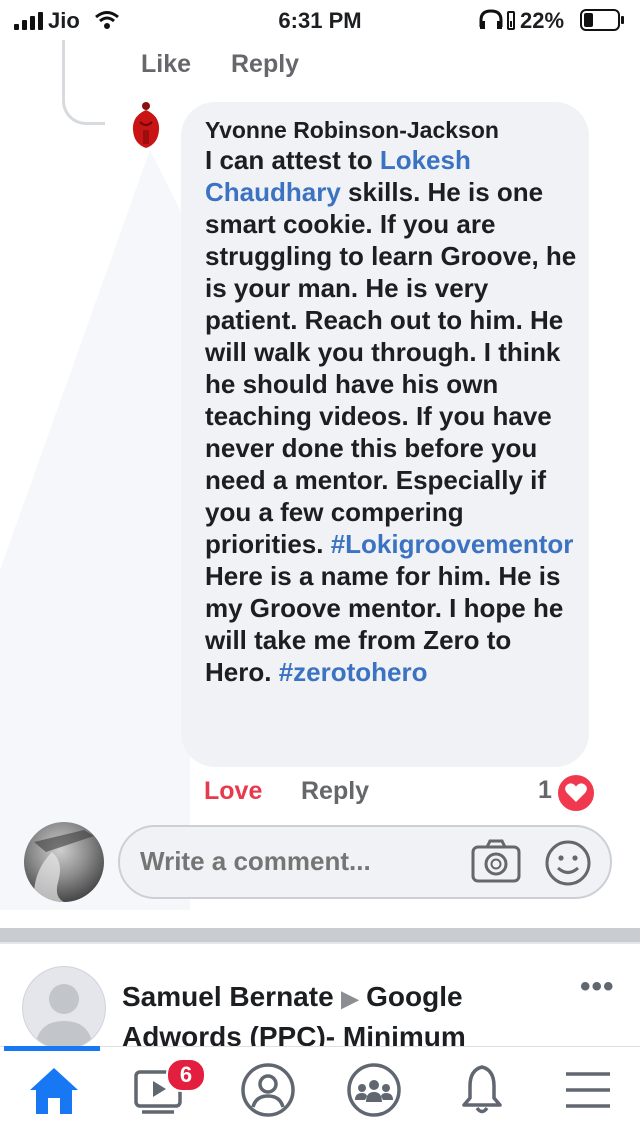 Image resolution: width=640 pixels, height=1137 pixels. I want to click on commenter-avatar, so click(146, 126).